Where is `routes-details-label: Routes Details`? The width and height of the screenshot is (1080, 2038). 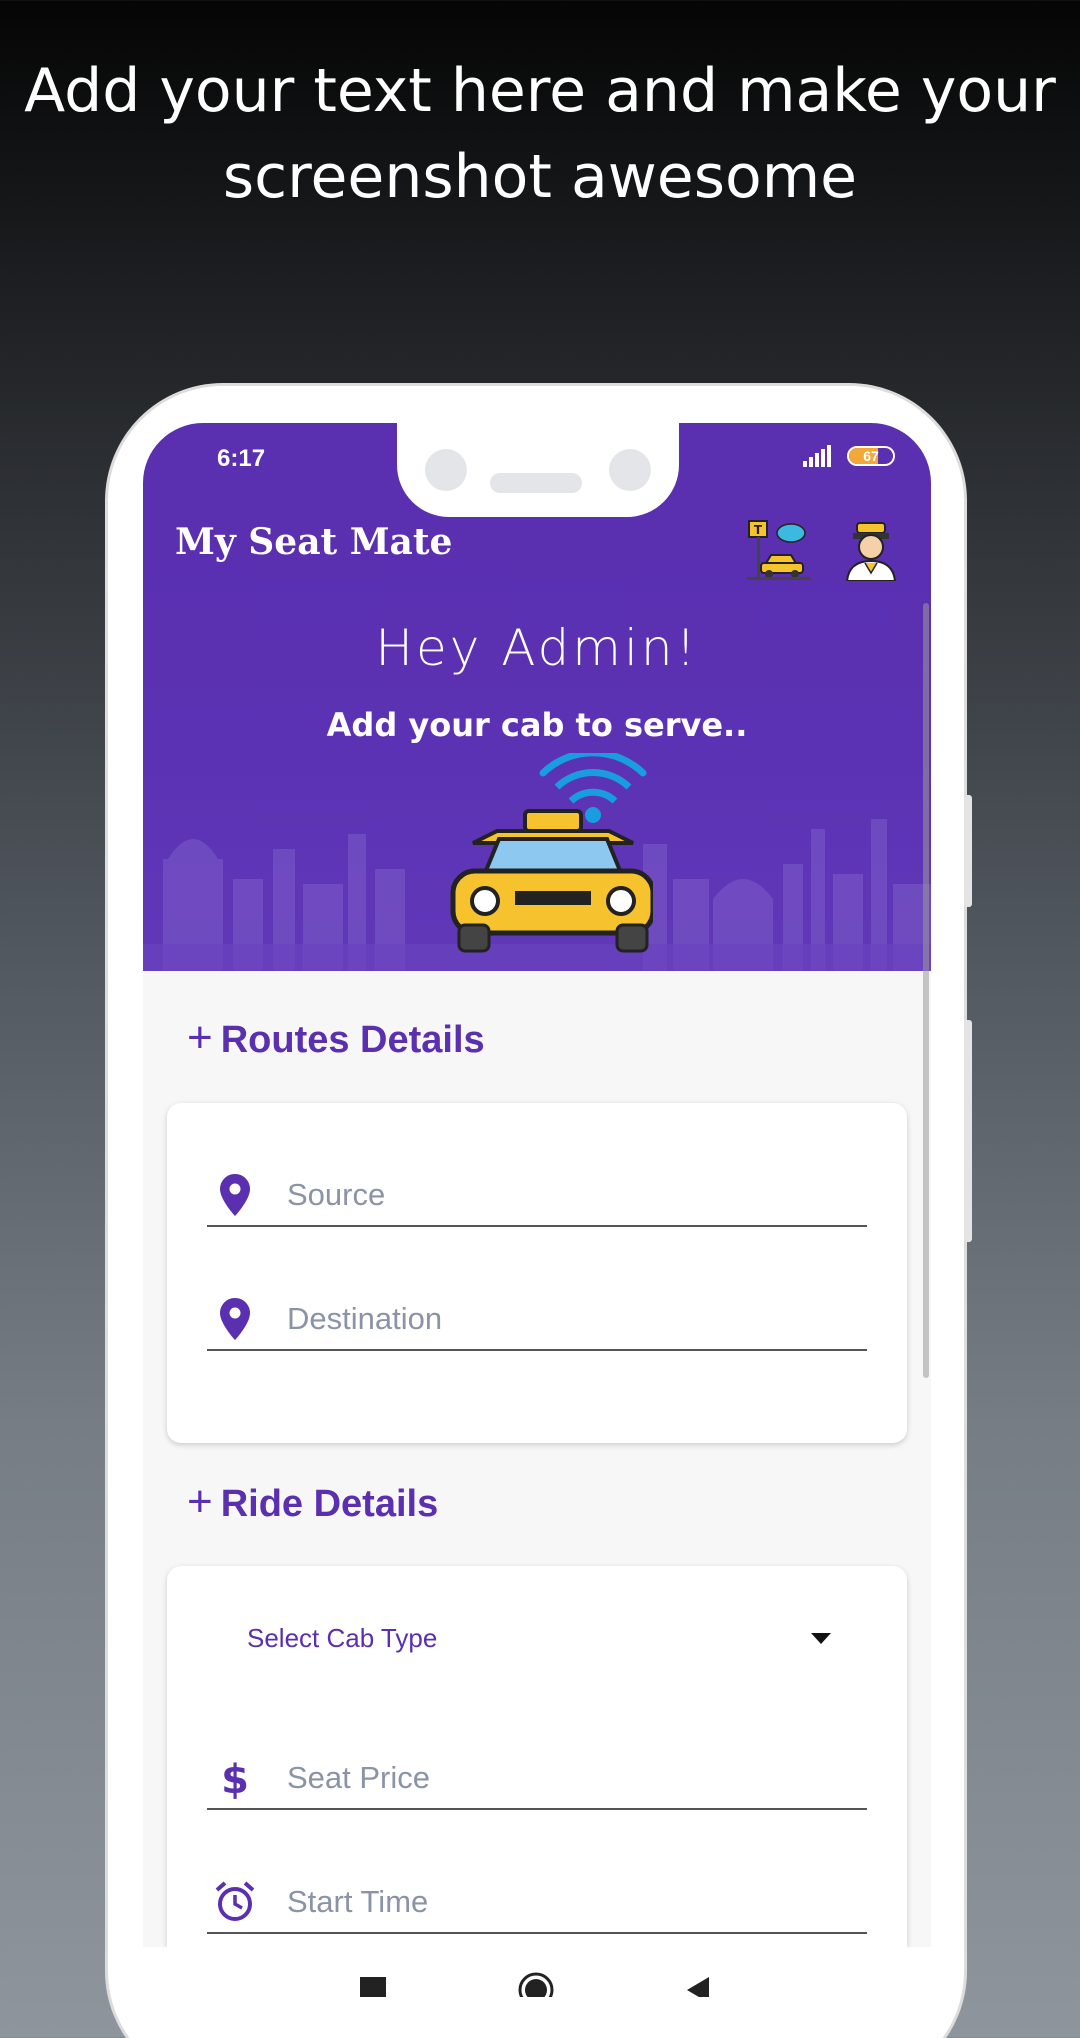
routes-details-label: Routes Details is located at coordinates (352, 1040).